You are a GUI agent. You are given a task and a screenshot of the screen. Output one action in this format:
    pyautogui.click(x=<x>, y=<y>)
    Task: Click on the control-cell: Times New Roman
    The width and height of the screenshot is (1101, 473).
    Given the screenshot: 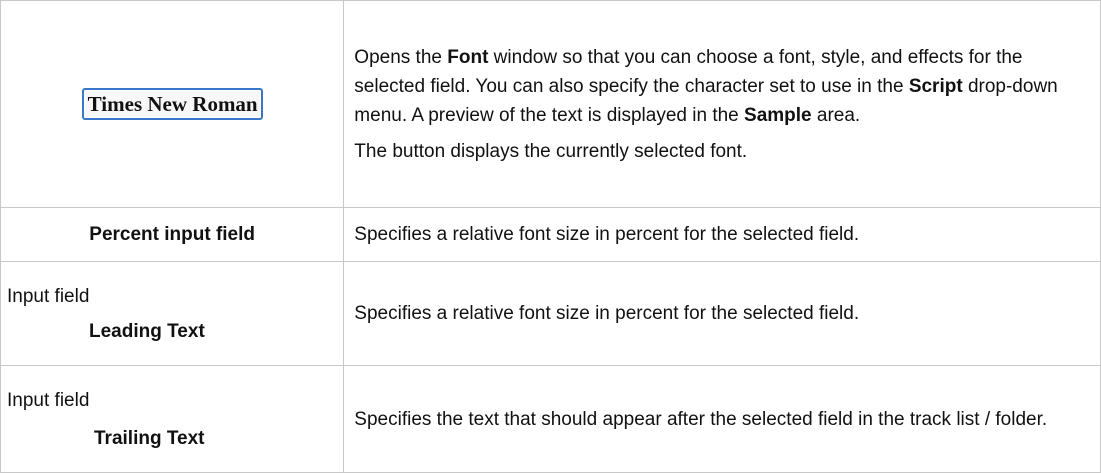 What is the action you would take?
    pyautogui.click(x=172, y=104)
    